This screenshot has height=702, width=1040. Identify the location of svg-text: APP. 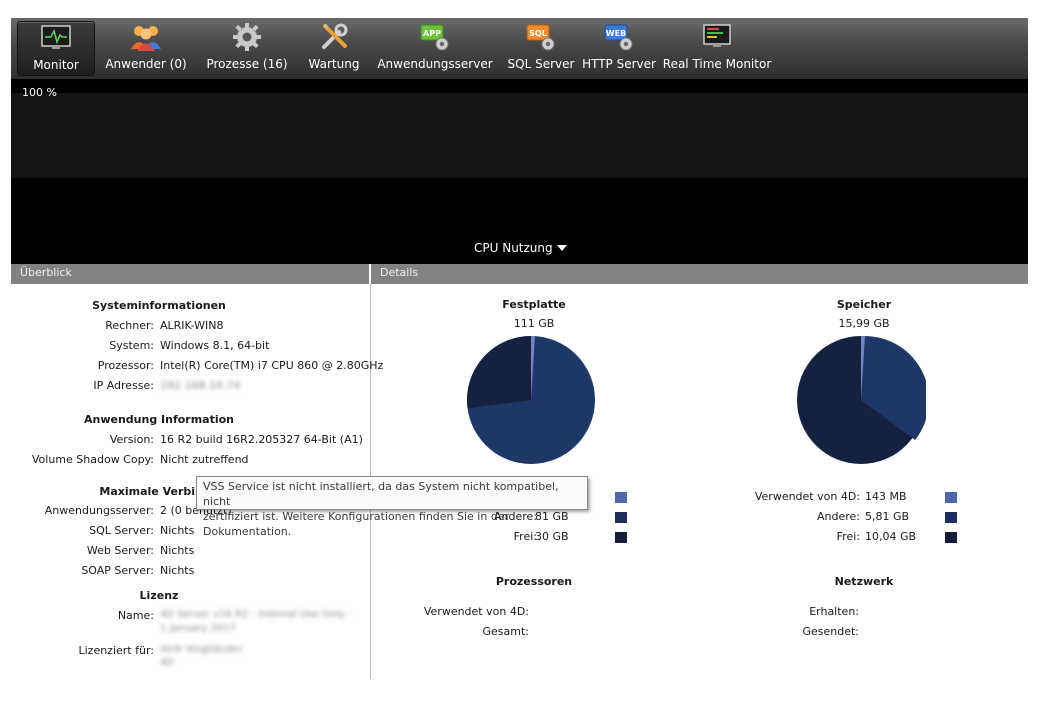
(432, 33).